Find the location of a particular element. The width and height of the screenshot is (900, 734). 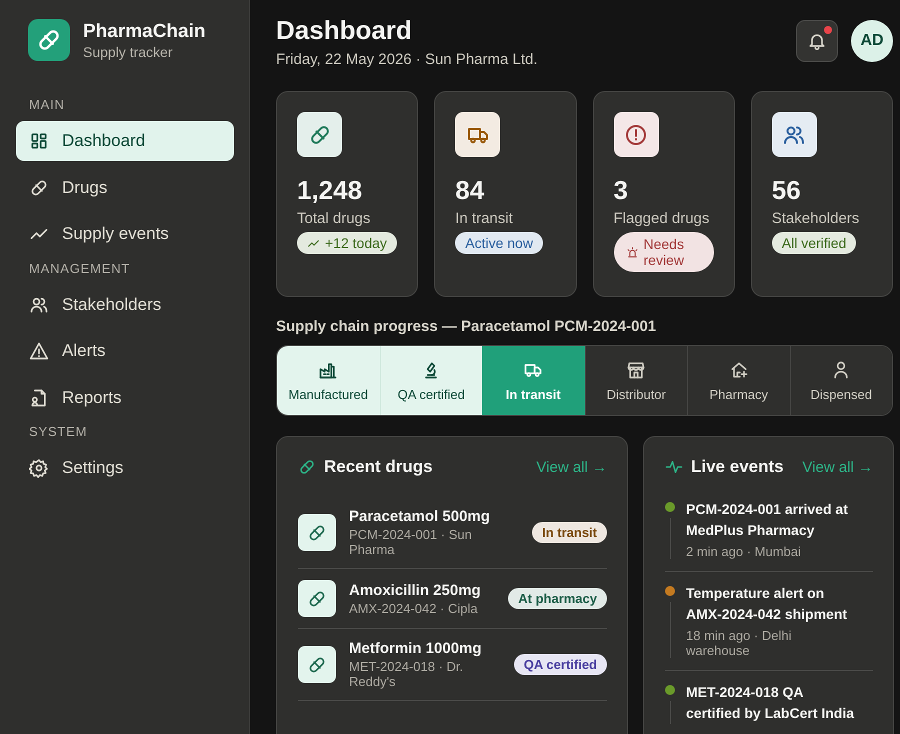

brand-tagline: Supply tracker is located at coordinates (128, 52).